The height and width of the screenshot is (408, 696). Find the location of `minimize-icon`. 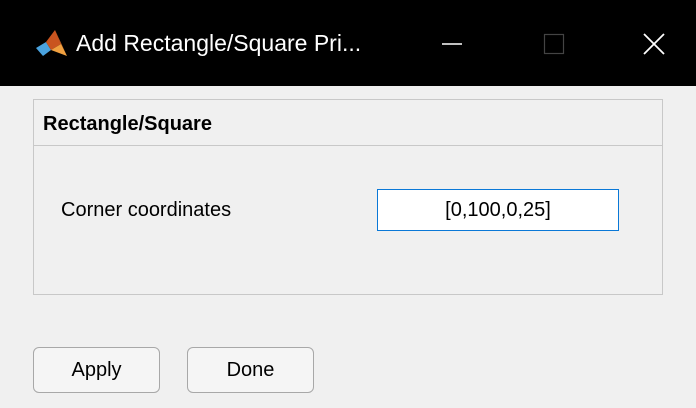

minimize-icon is located at coordinates (452, 44).